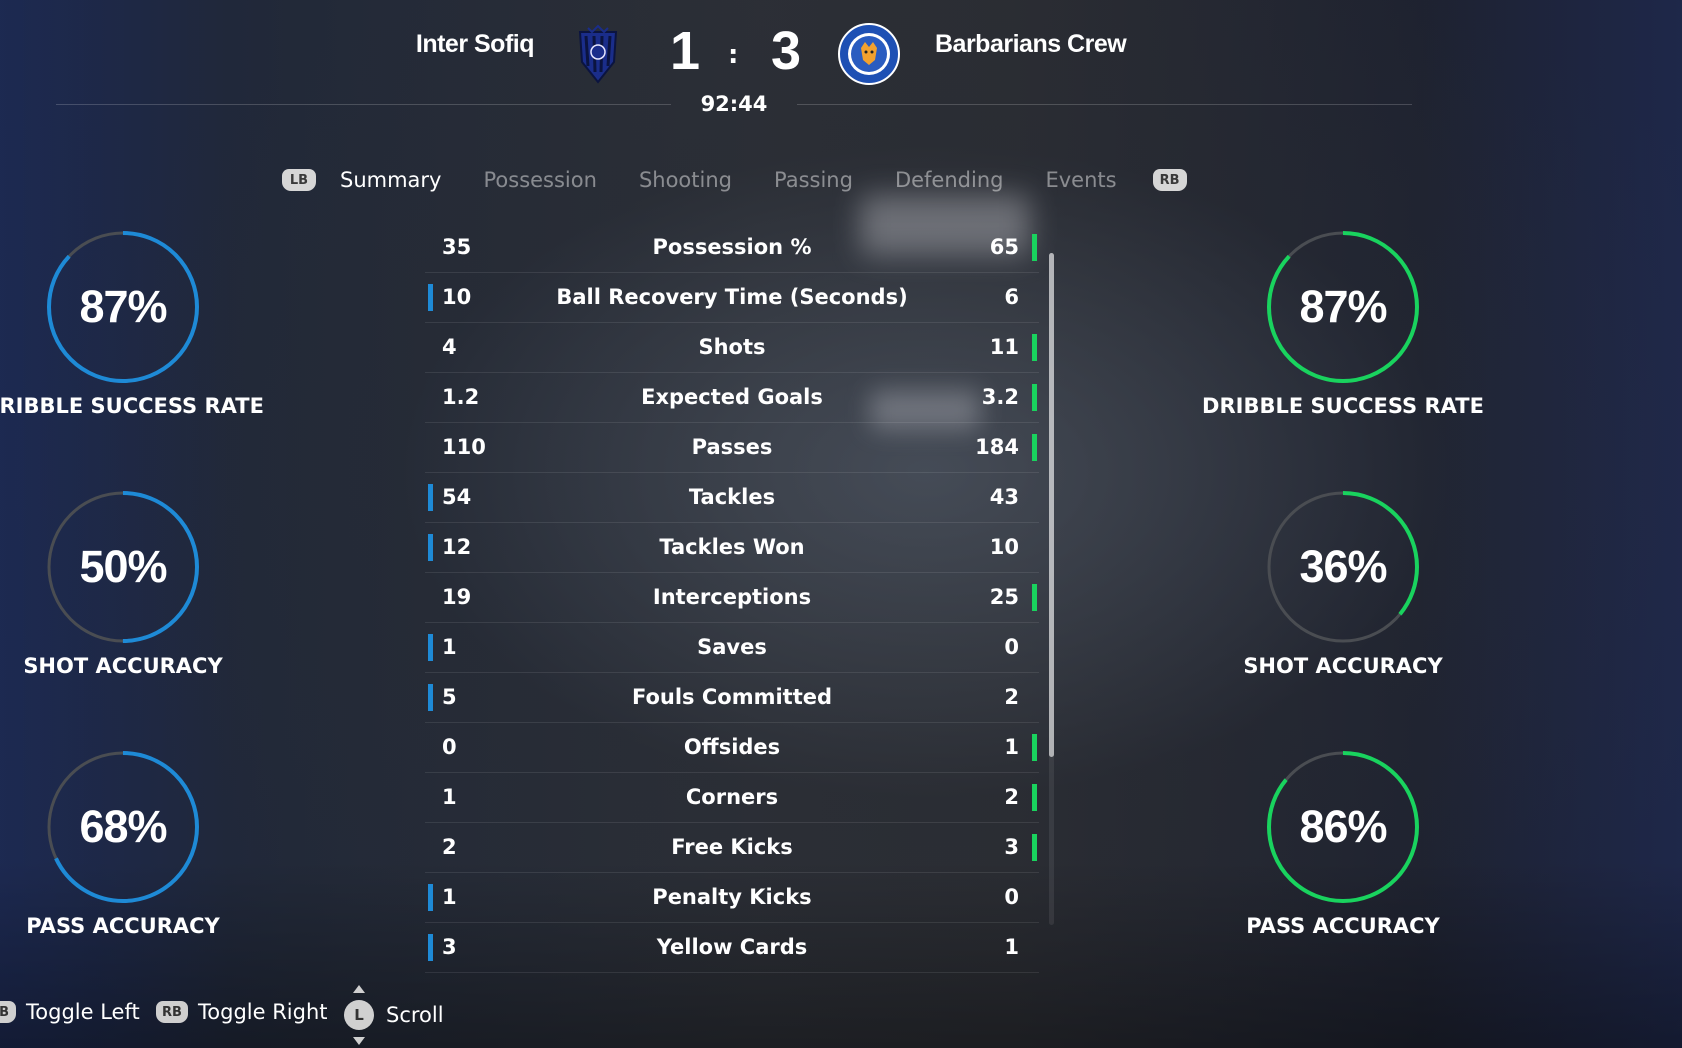 Image resolution: width=1682 pixels, height=1048 pixels. What do you see at coordinates (1000, 397) in the screenshot?
I see `away-stat-value: 3.2` at bounding box center [1000, 397].